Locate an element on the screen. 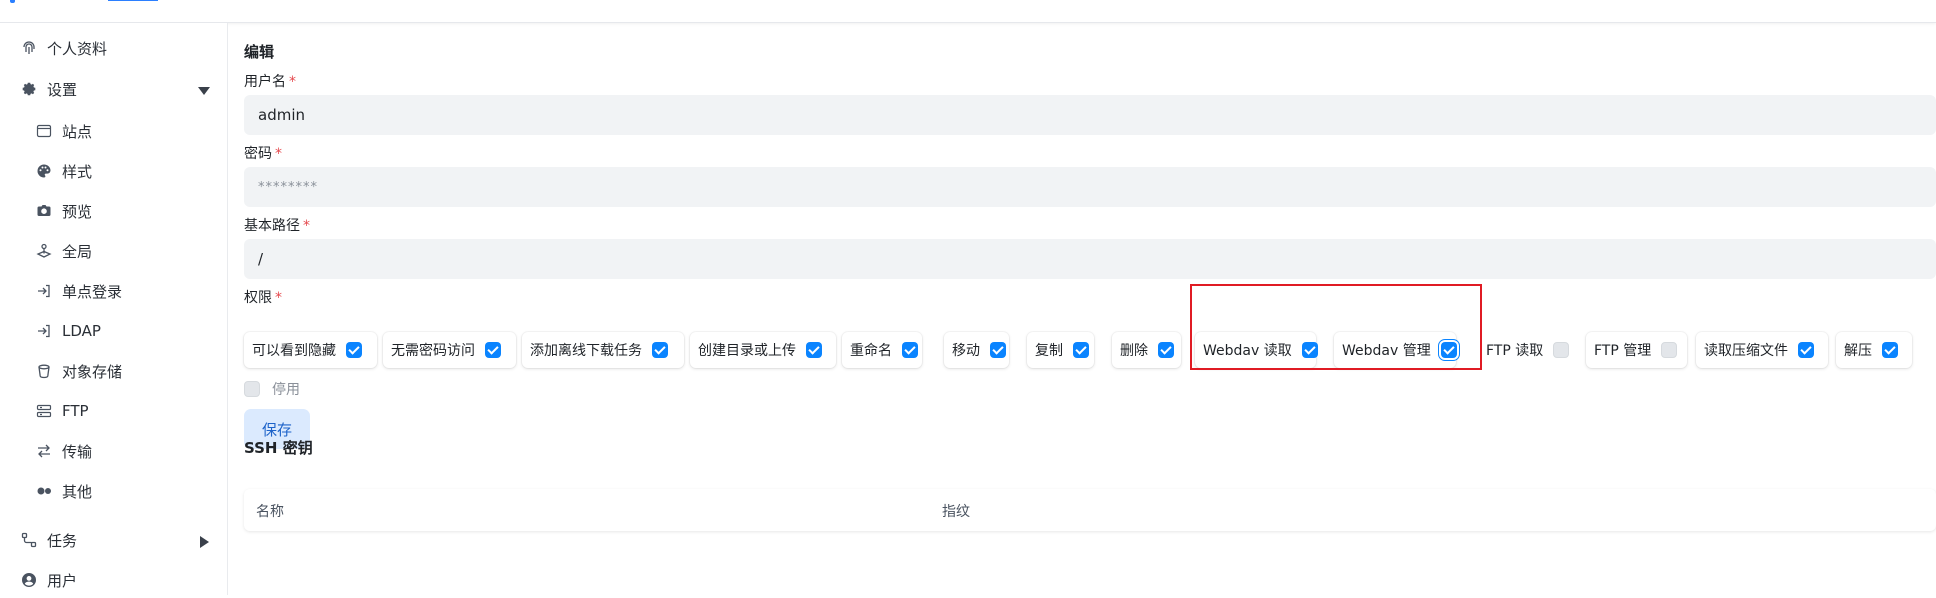 The width and height of the screenshot is (1936, 598). sidebar-item-label: 站点 is located at coordinates (77, 131).